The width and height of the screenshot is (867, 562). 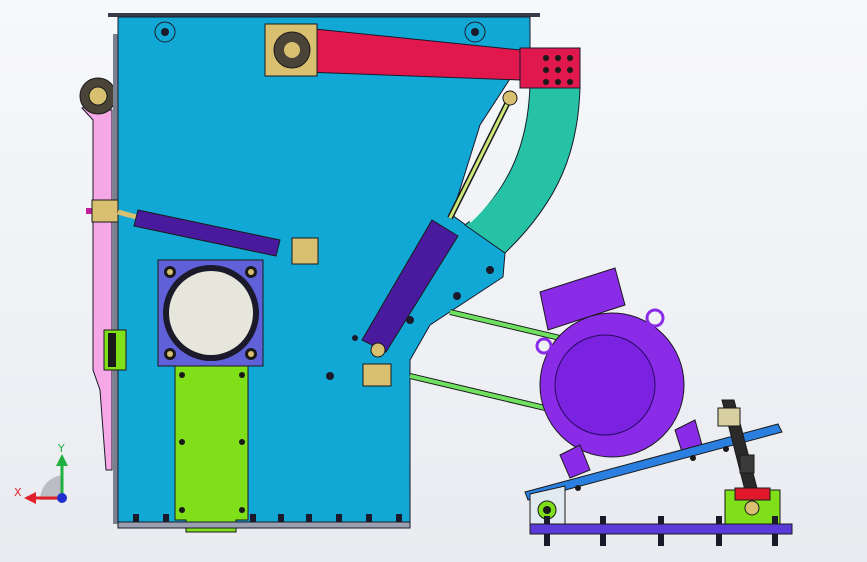 I want to click on screw-base-clamp, so click(x=752, y=494).